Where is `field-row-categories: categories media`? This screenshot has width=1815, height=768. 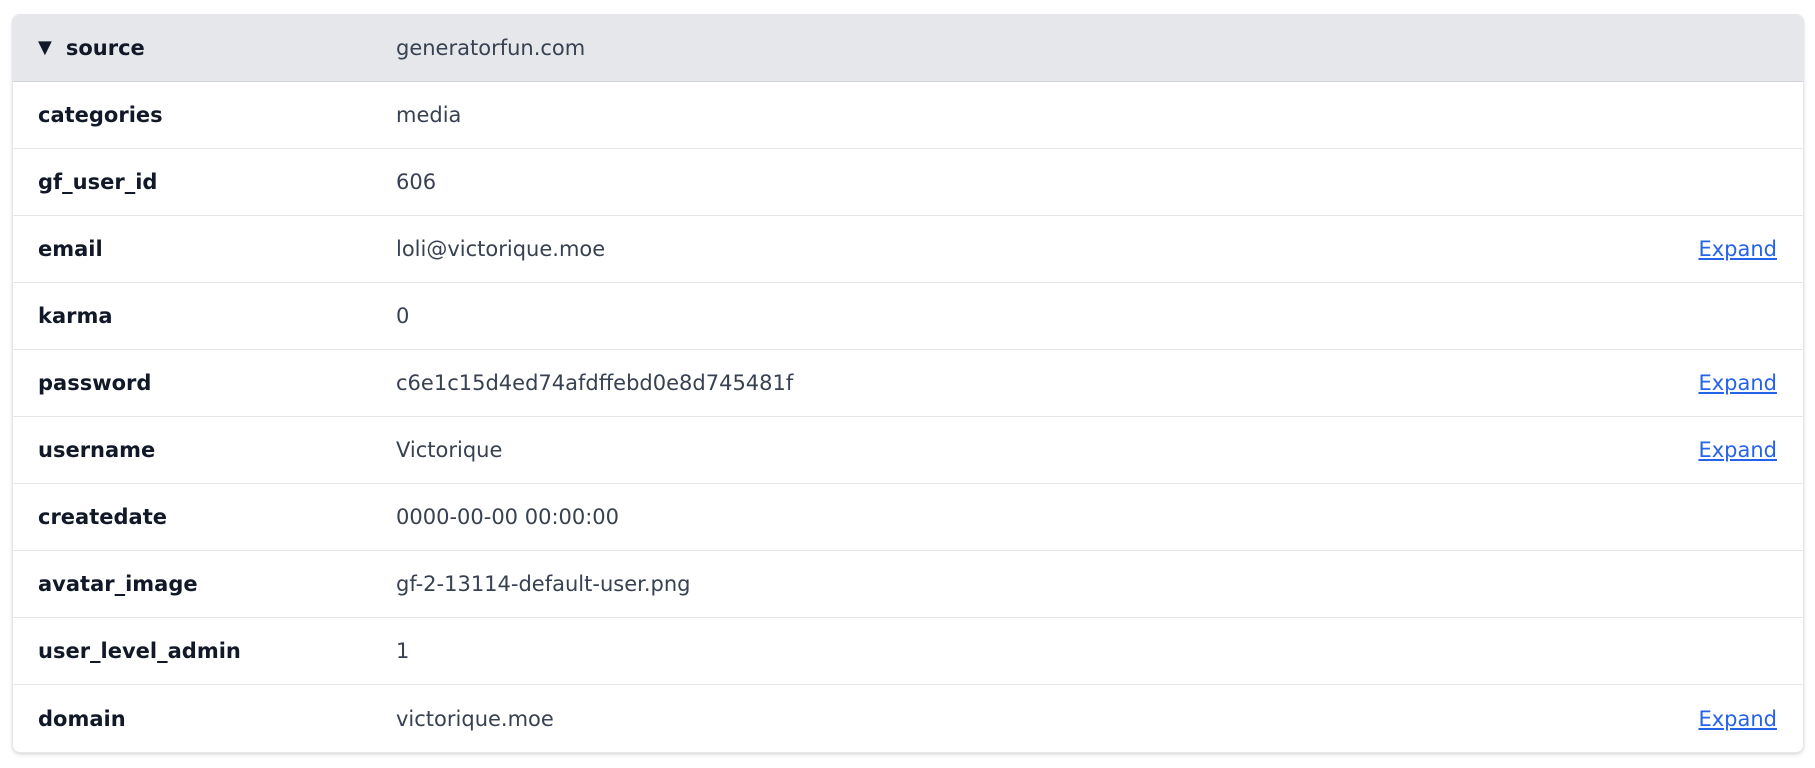
field-row-categories: categories media is located at coordinates (908, 115).